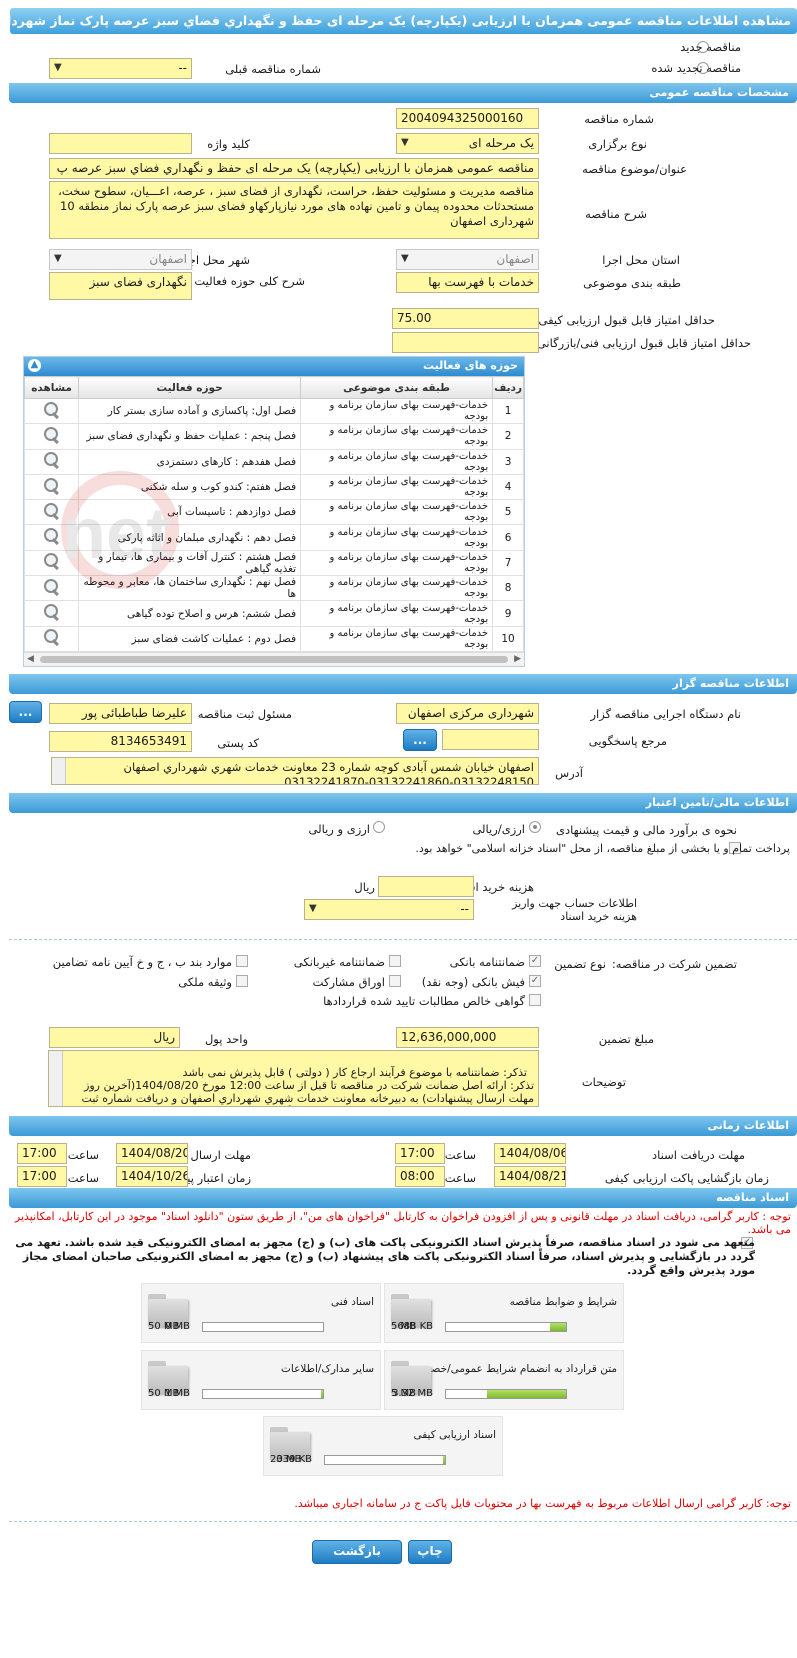 The image size is (797, 1658). What do you see at coordinates (504, 1313) in the screenshot?
I see `file-card-conditions: شرایط و ضوابط مناقصه 5 MB 688 KB` at bounding box center [504, 1313].